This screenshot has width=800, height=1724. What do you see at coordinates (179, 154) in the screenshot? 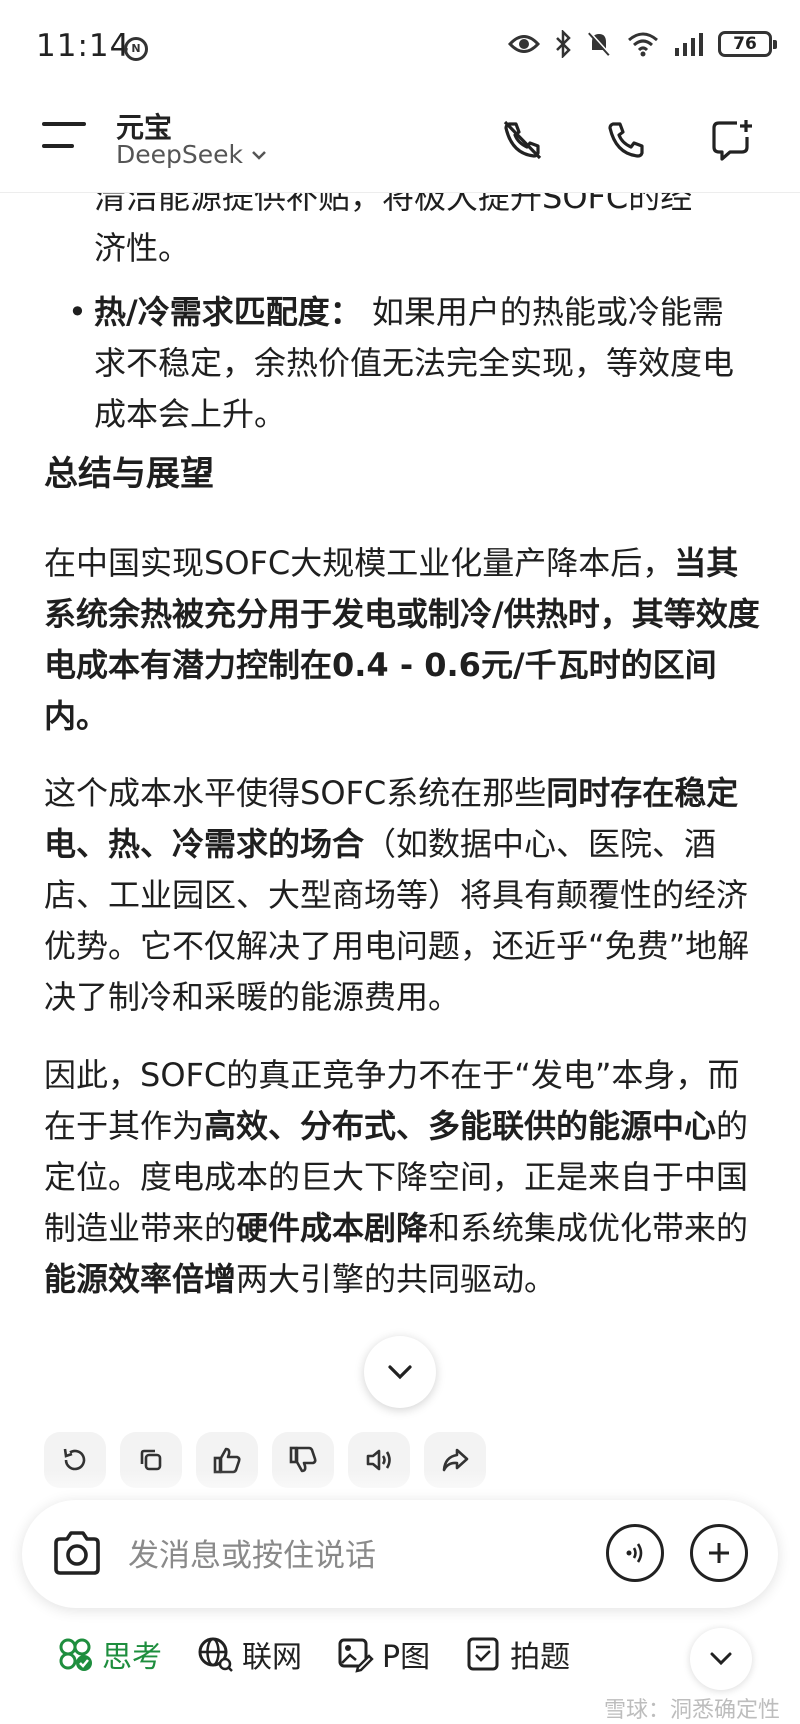
I see `model-name: DeepSeek` at bounding box center [179, 154].